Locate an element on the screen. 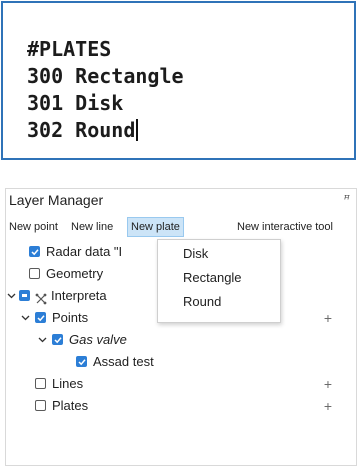 Image resolution: width=362 pixels, height=466 pixels. gas-valve-label: Gas valve is located at coordinates (98, 339).